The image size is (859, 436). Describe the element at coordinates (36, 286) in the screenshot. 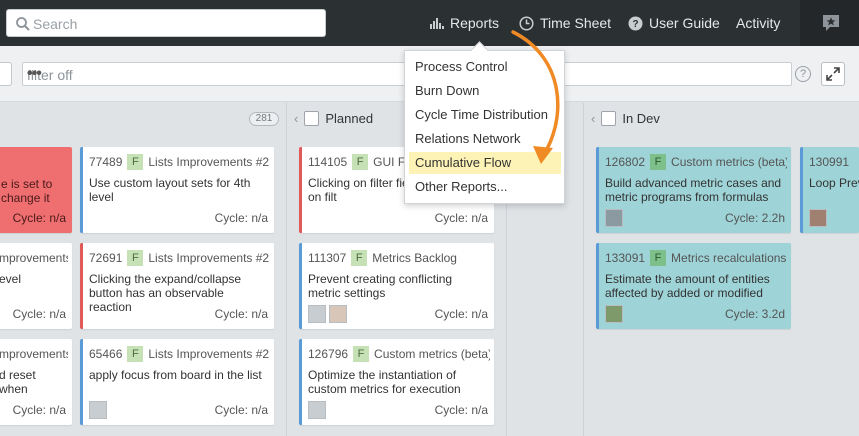

I see `card: mprovements #2 ( evel Cycle: n/a` at that location.